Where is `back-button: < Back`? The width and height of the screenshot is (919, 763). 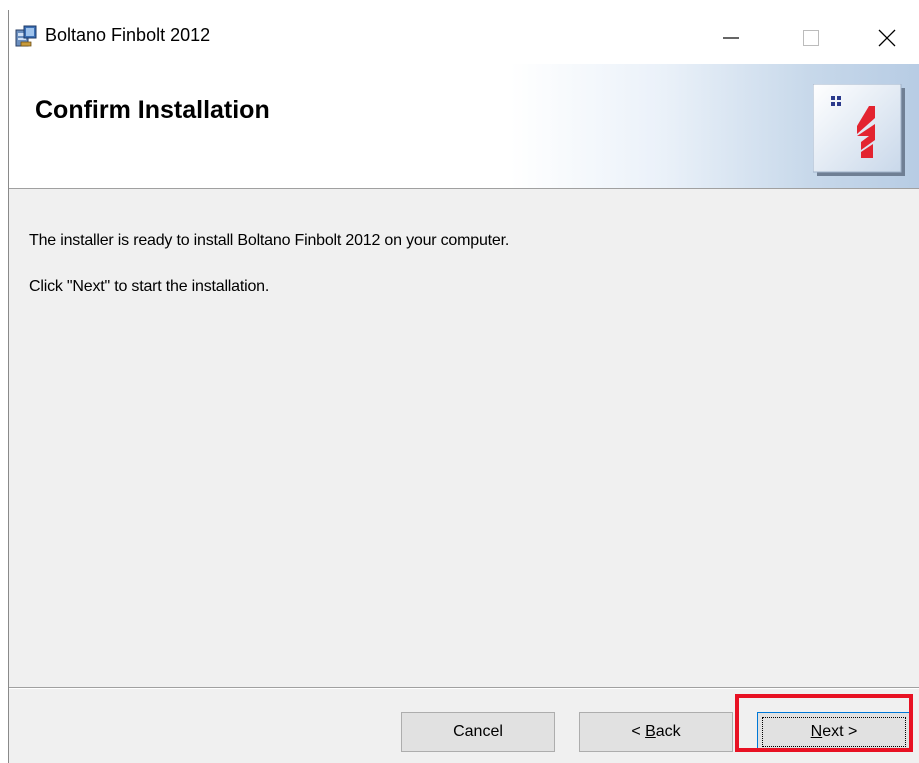 back-button: < Back is located at coordinates (656, 732).